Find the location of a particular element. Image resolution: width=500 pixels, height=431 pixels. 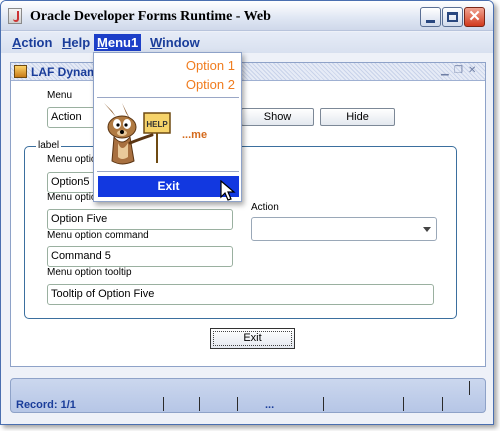

menu-bar: Action Help Menu1 Window is located at coordinates (247, 42).